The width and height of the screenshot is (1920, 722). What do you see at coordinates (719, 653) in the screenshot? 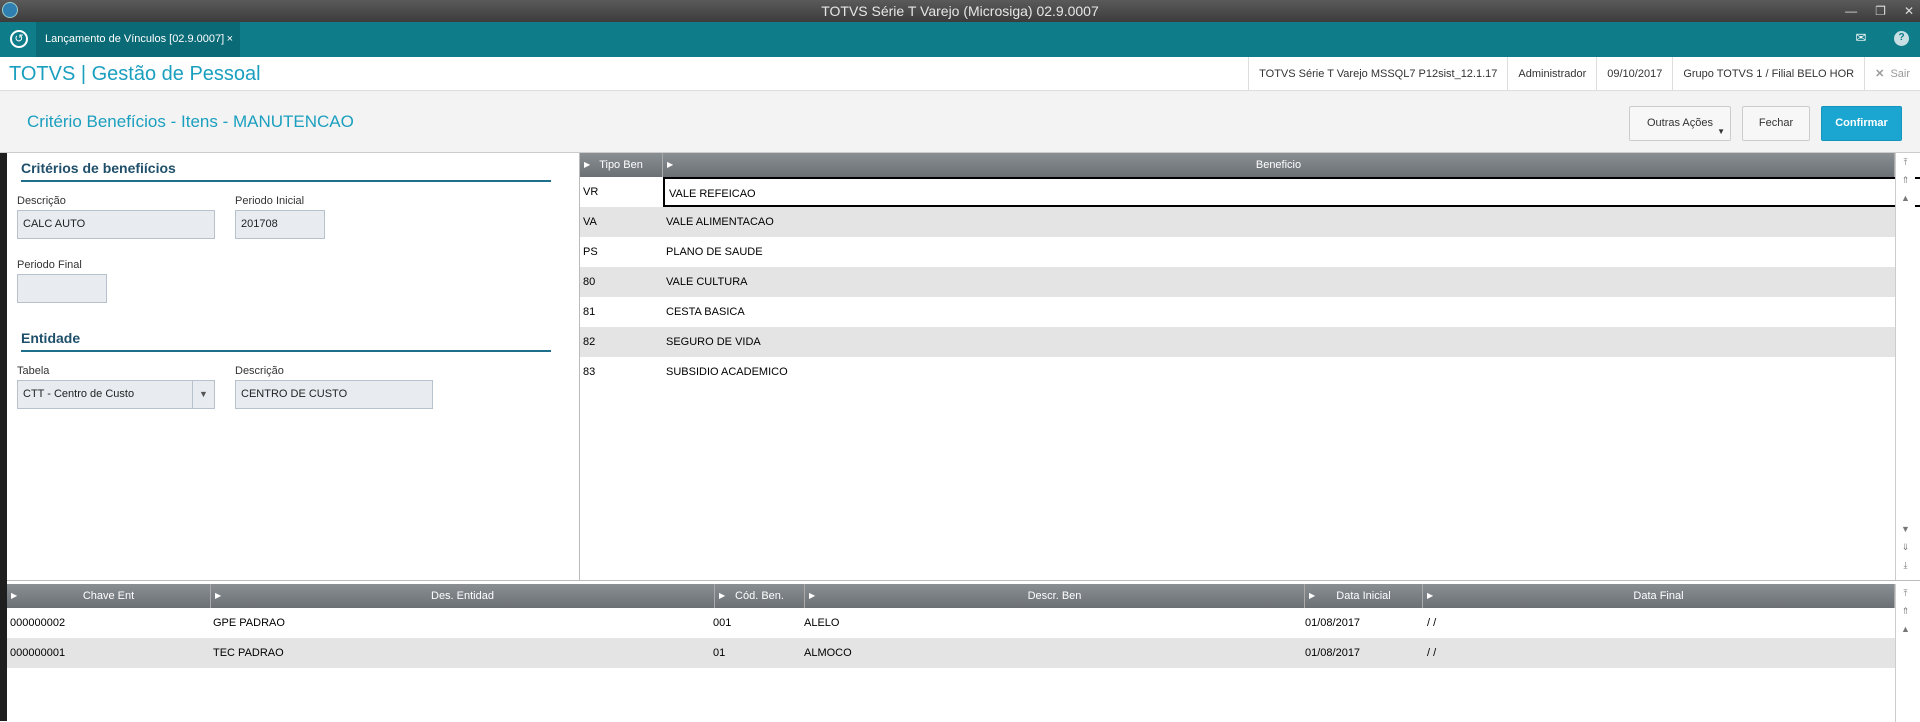
I see `cell-cod-ben: 01` at bounding box center [719, 653].